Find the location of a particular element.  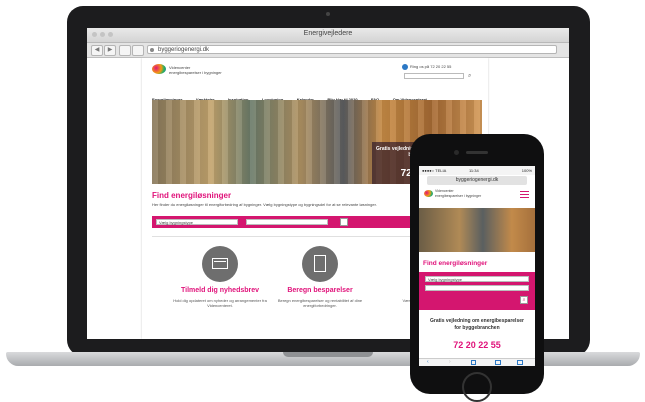

phone-building-type-select: Vælg bygningstype is located at coordinates (477, 279).